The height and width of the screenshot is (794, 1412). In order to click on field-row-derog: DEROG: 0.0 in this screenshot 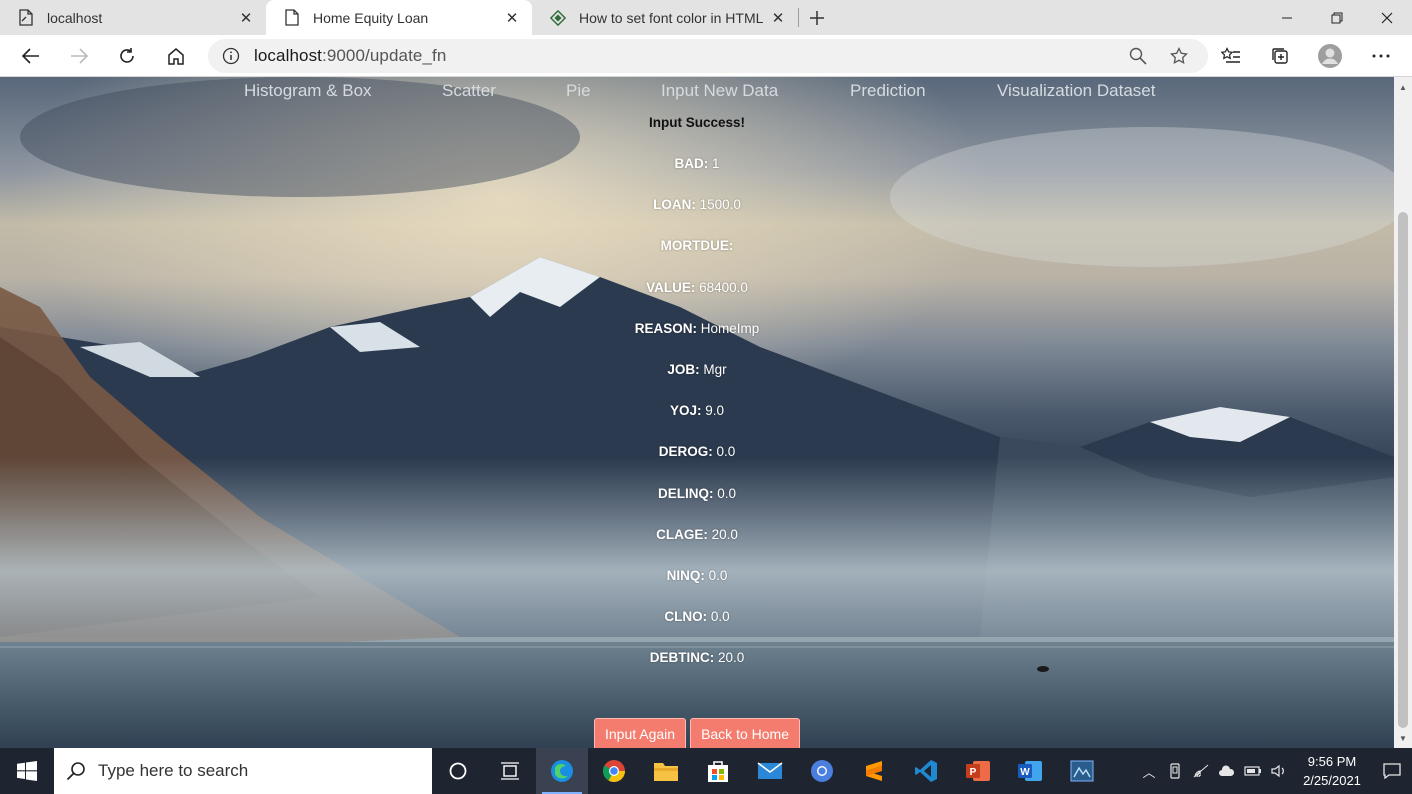, I will do `click(697, 463)`.